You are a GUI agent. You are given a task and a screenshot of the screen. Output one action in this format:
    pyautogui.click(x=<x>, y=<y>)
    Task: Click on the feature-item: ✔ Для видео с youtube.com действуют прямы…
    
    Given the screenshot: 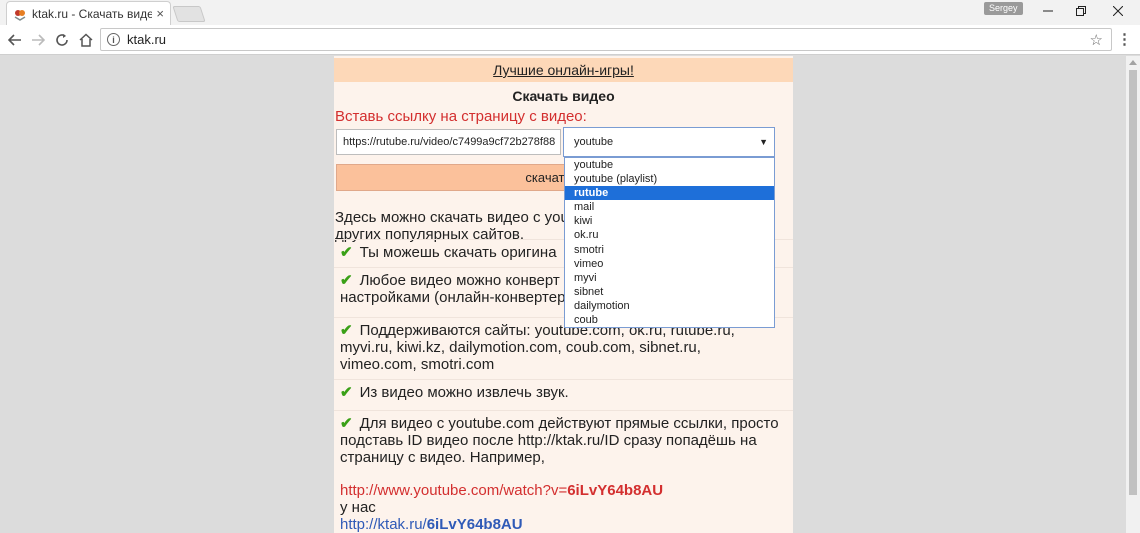 What is the action you would take?
    pyautogui.click(x=563, y=471)
    